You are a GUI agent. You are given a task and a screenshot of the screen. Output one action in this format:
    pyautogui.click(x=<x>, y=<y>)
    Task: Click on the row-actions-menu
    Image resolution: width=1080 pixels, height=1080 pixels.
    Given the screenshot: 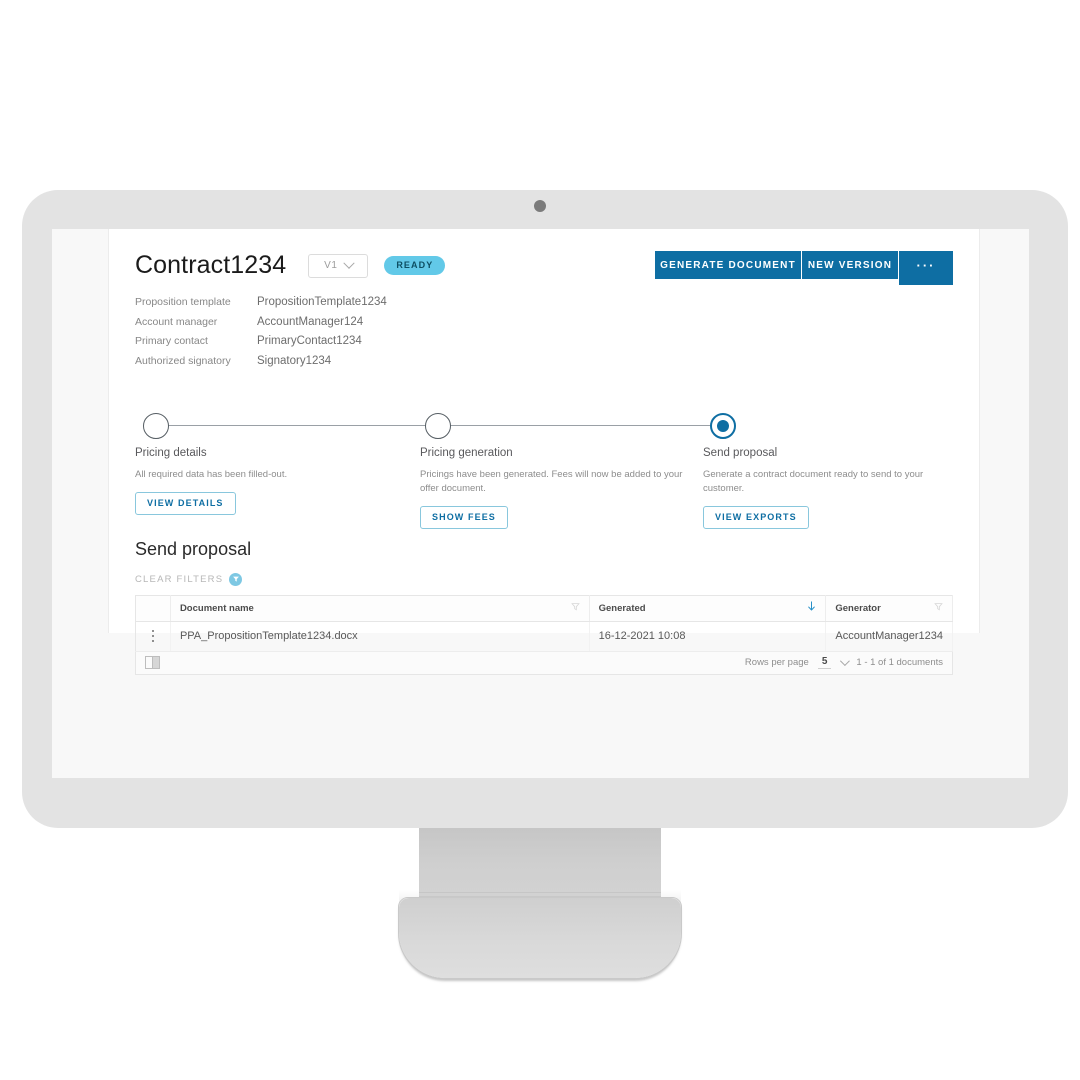 What is the action you would take?
    pyautogui.click(x=153, y=636)
    